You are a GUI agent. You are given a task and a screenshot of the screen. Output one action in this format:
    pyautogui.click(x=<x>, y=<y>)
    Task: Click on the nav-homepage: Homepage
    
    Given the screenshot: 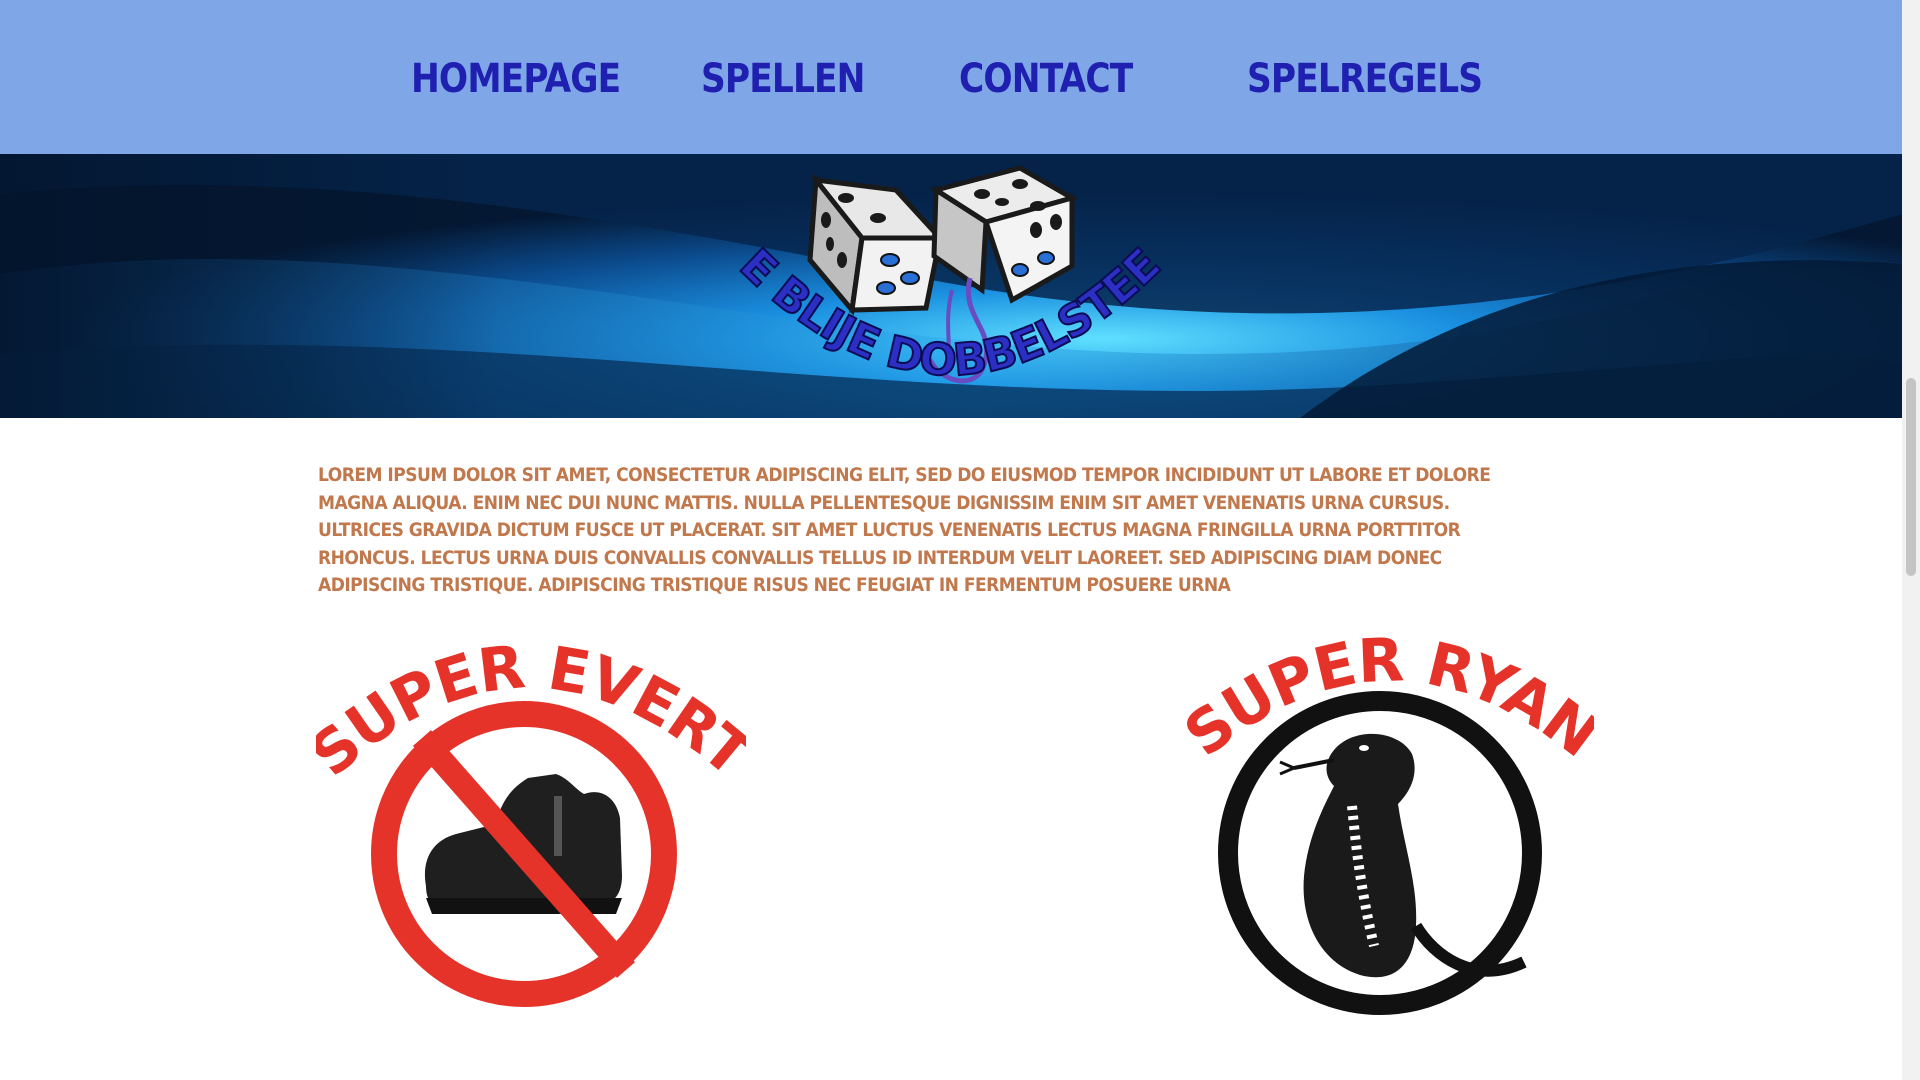 What is the action you would take?
    pyautogui.click(x=516, y=79)
    